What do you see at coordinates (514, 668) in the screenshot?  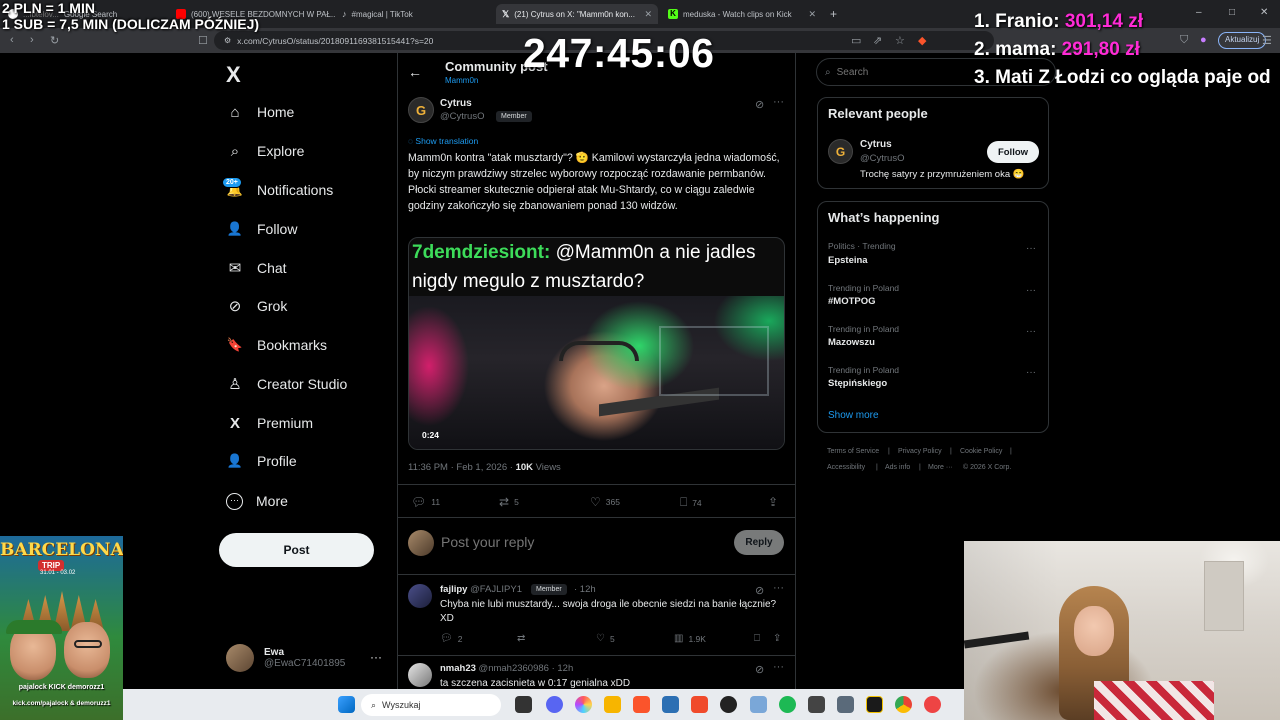 I see `comment-handle: @nmah2360986` at bounding box center [514, 668].